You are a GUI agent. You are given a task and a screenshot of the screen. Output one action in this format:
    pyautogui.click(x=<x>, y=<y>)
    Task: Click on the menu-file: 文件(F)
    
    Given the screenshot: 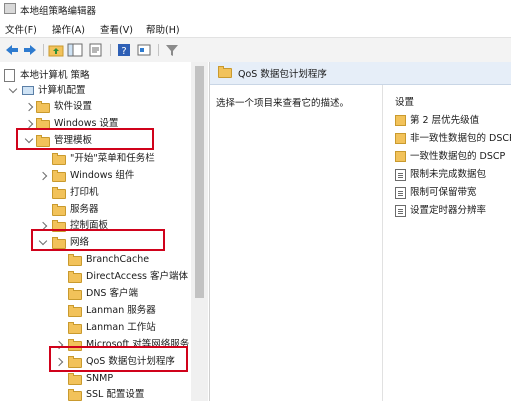 What is the action you would take?
    pyautogui.click(x=21, y=29)
    